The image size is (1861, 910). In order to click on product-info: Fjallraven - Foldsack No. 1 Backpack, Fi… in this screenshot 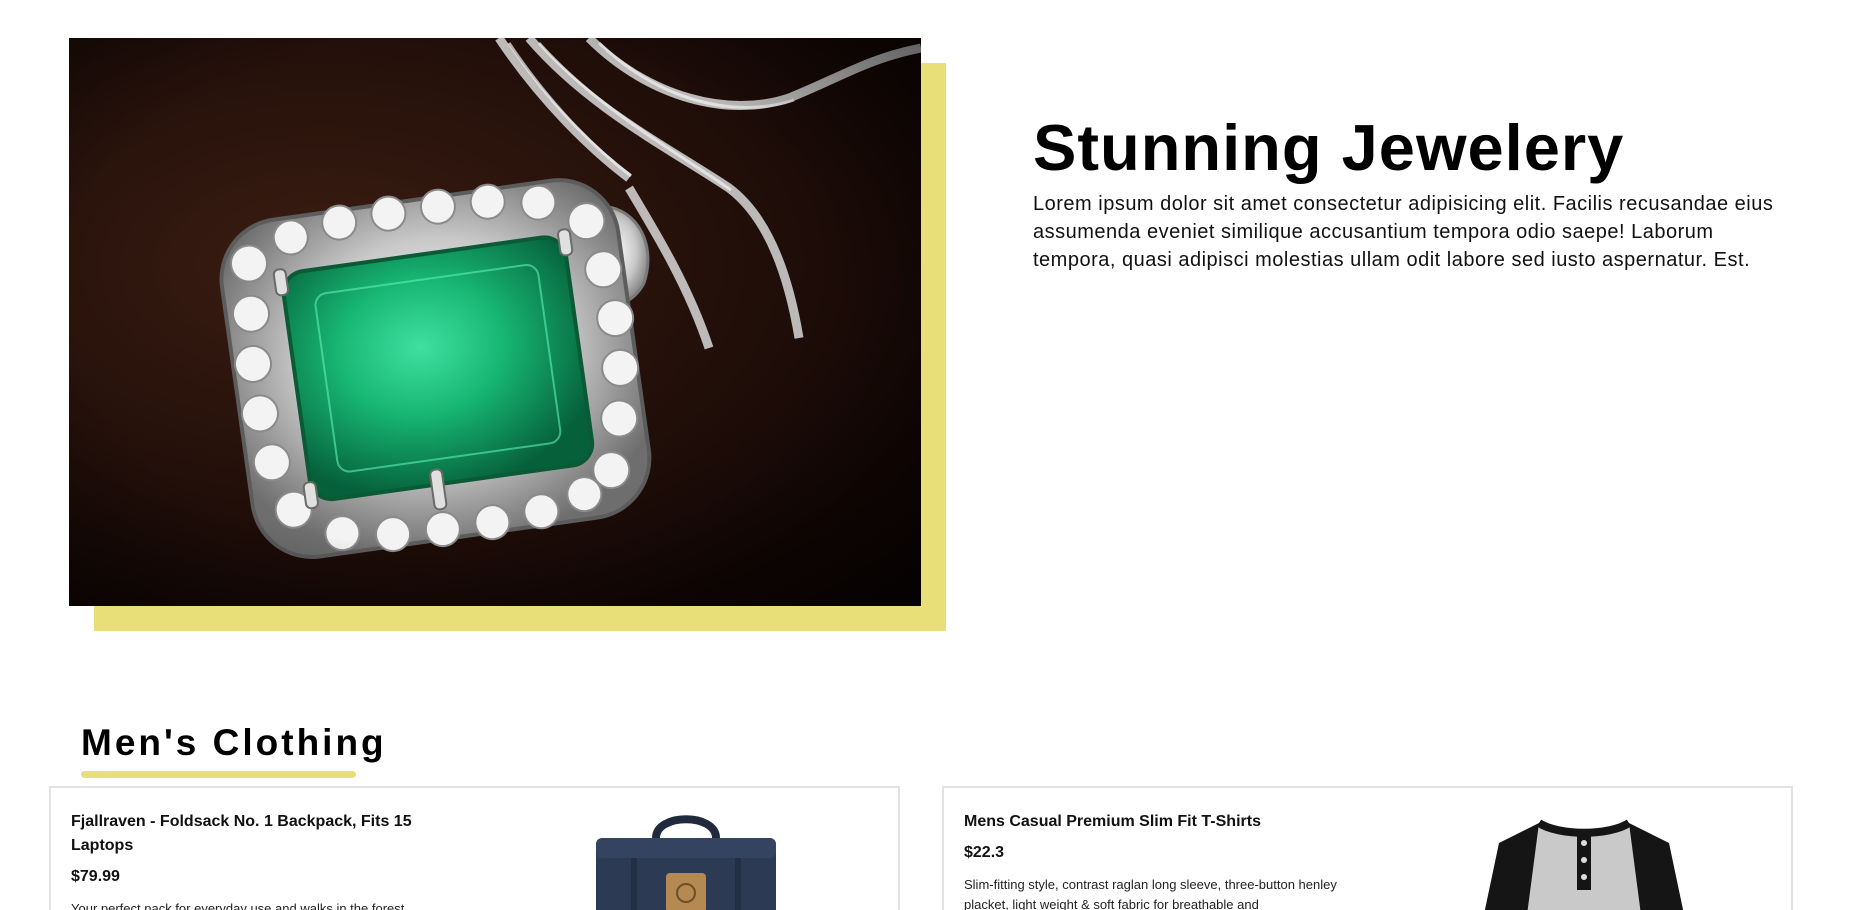, I will do `click(271, 860)`.